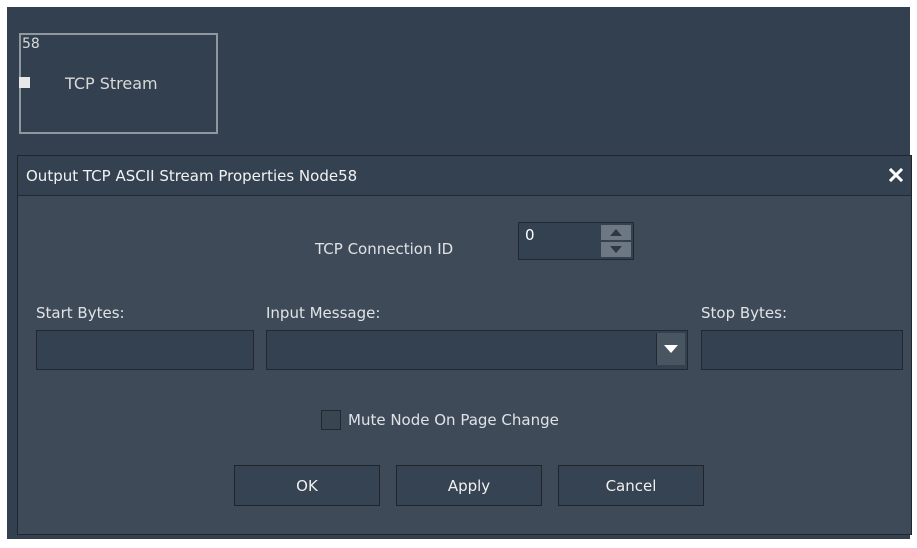 The image size is (917, 548). What do you see at coordinates (477, 350) in the screenshot?
I see `input-message-select` at bounding box center [477, 350].